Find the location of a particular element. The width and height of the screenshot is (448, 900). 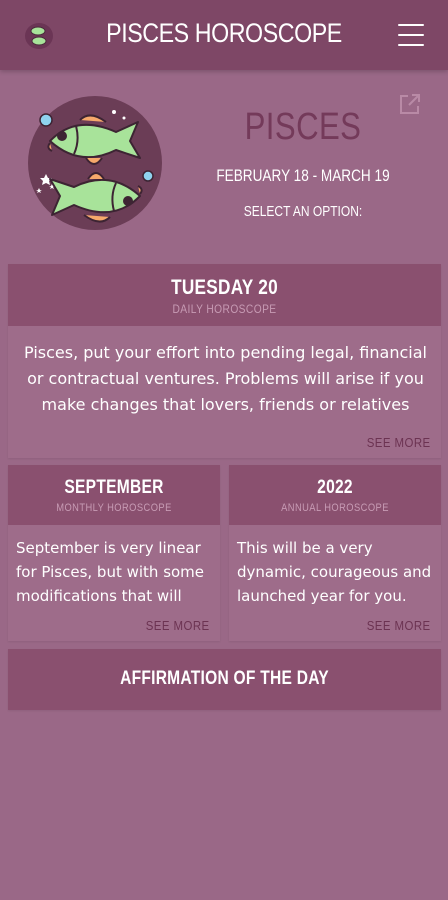

daily-title: TUESDAY 20 is located at coordinates (224, 287).